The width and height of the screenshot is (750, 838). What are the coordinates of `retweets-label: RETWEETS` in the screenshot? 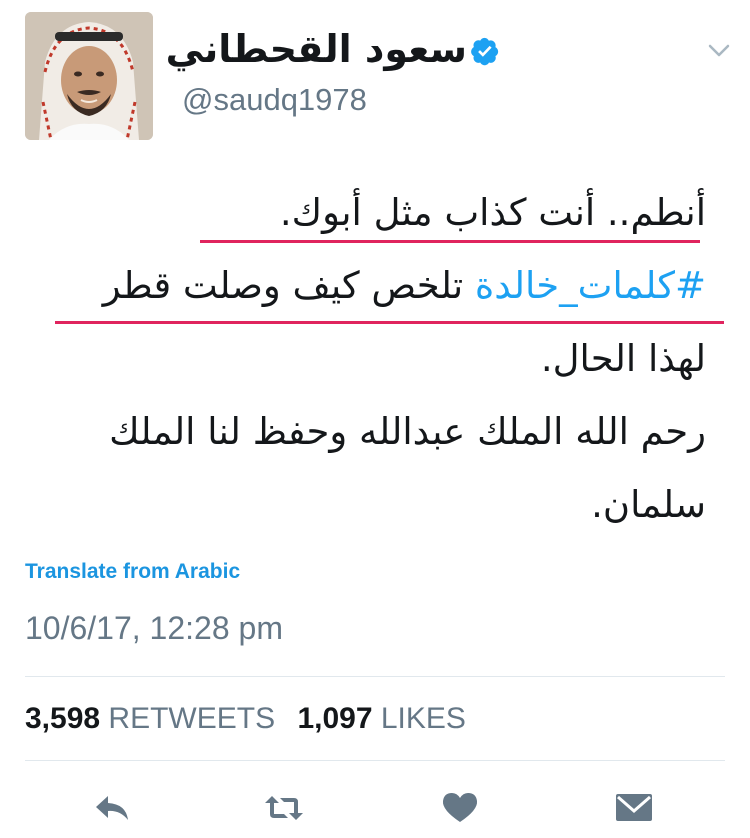 It's located at (191, 718).